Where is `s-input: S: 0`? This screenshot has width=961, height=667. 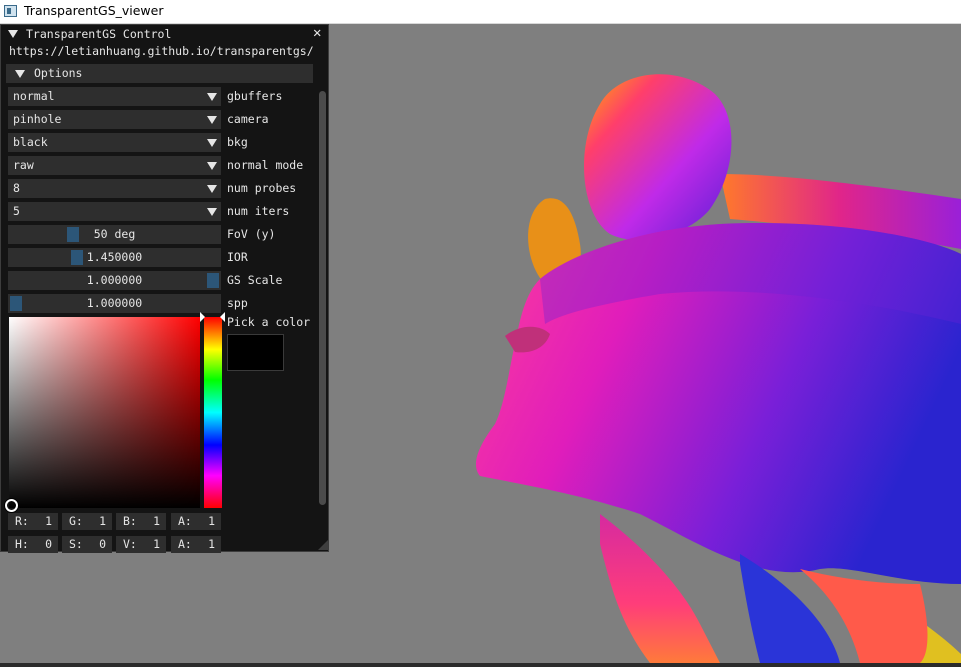 s-input: S: 0 is located at coordinates (87, 544).